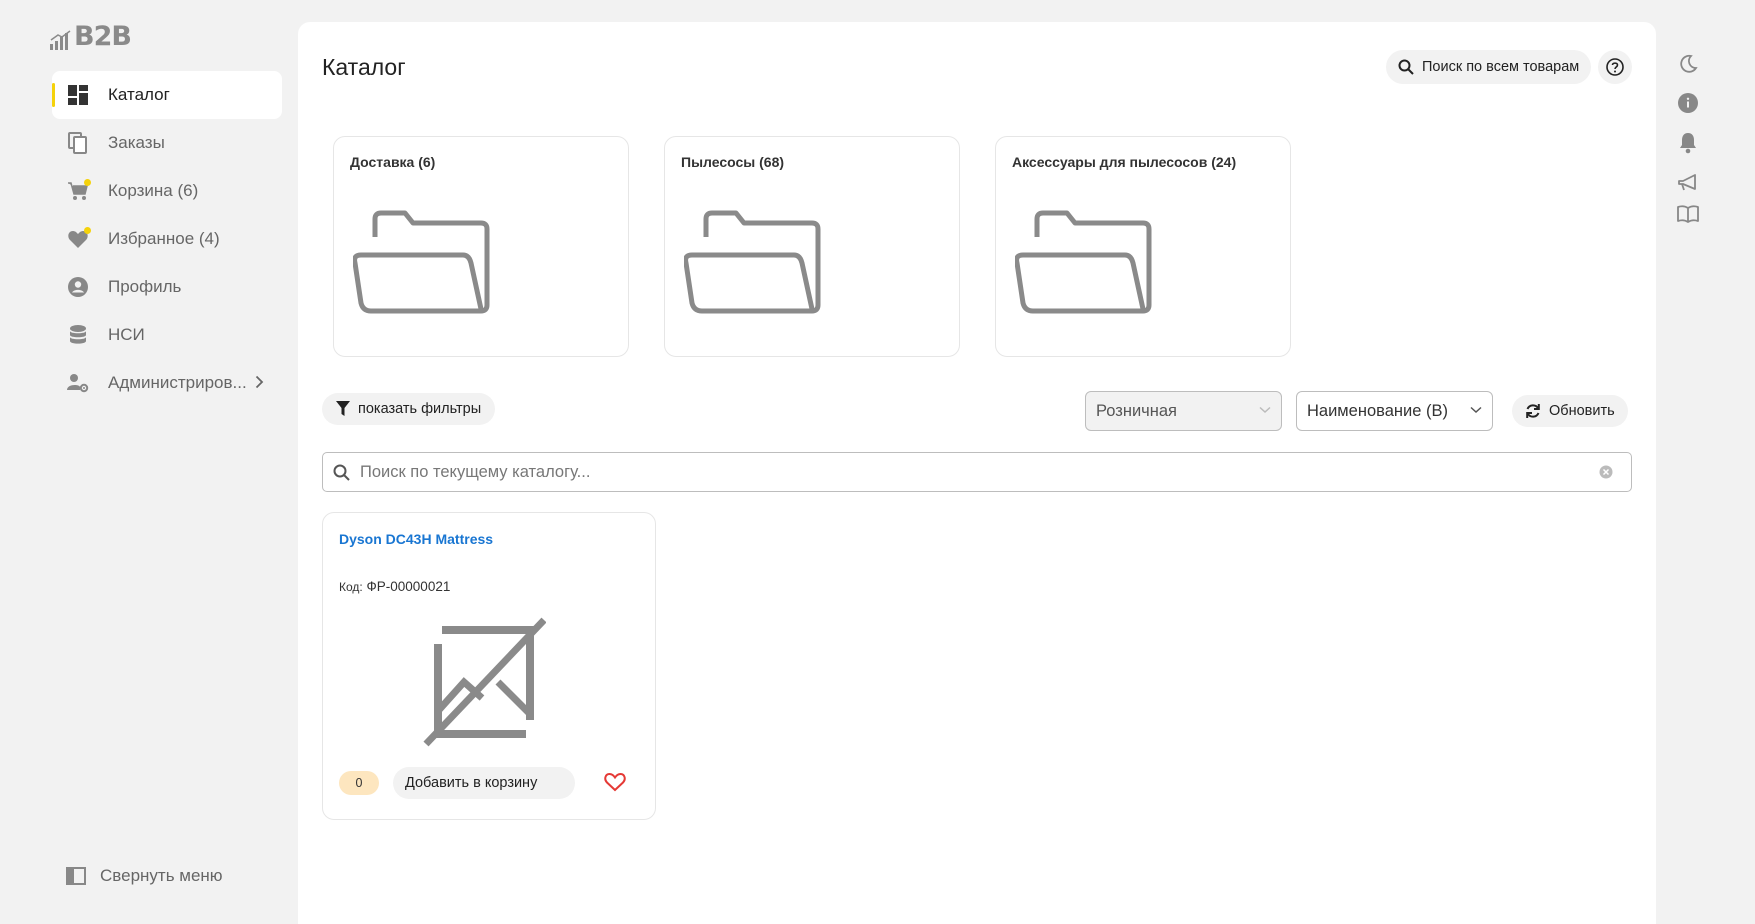 This screenshot has height=924, width=1755. I want to click on sidebar-item-label: НСИ, so click(126, 334).